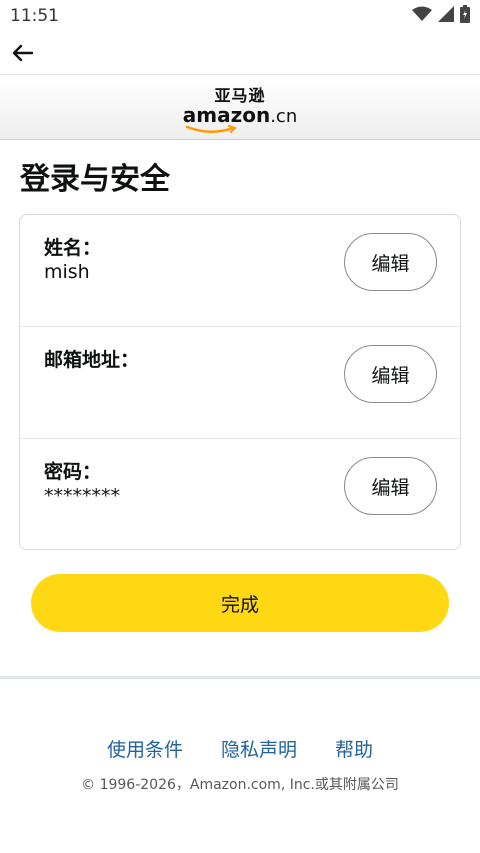 The image size is (480, 853). What do you see at coordinates (240, 271) in the screenshot?
I see `name-row: 姓名： mish 编辑` at bounding box center [240, 271].